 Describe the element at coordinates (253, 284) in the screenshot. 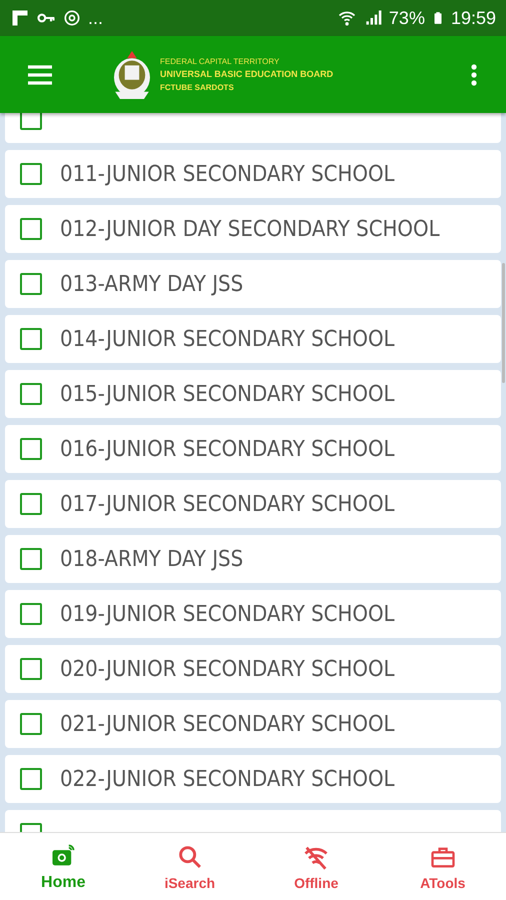

I see `school-item: 013-ARMY DAY JSS` at that location.